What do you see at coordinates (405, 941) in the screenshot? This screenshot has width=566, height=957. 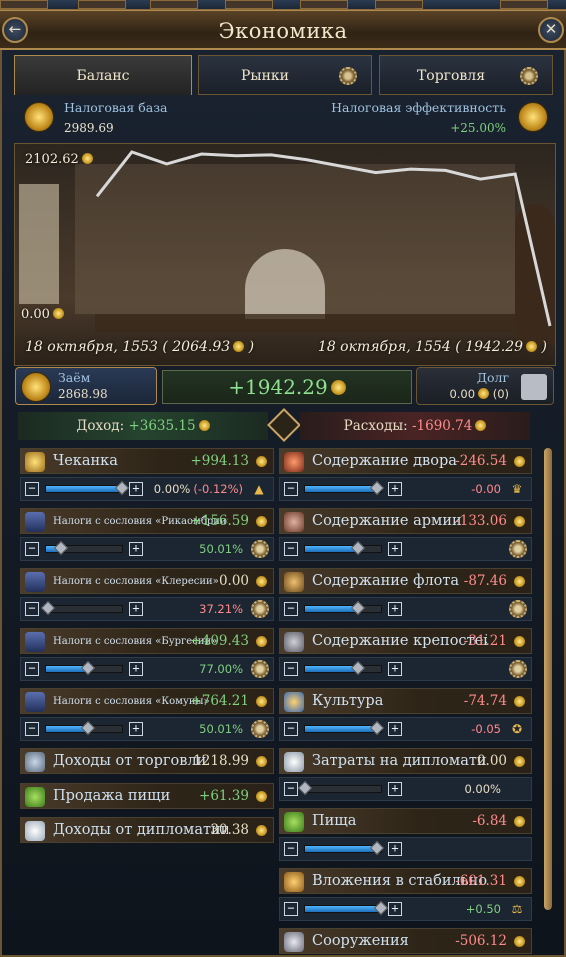 I see `budget-row: Сооружения -506.12` at bounding box center [405, 941].